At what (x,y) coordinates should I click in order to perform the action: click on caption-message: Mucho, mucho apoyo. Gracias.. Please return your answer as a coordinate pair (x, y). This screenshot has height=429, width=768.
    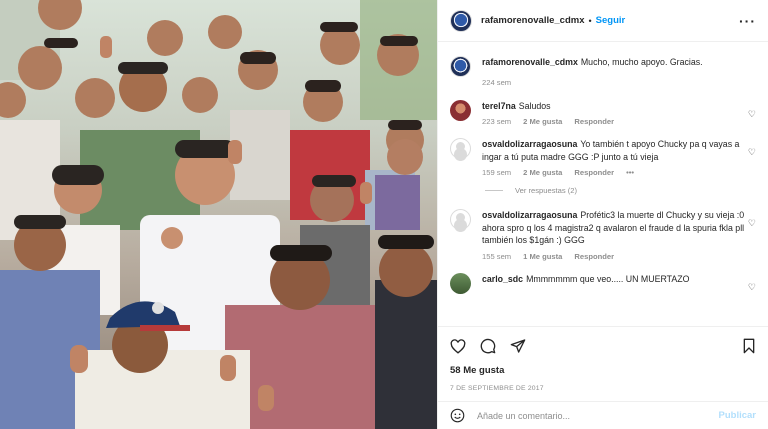
    Looking at the image, I should click on (641, 62).